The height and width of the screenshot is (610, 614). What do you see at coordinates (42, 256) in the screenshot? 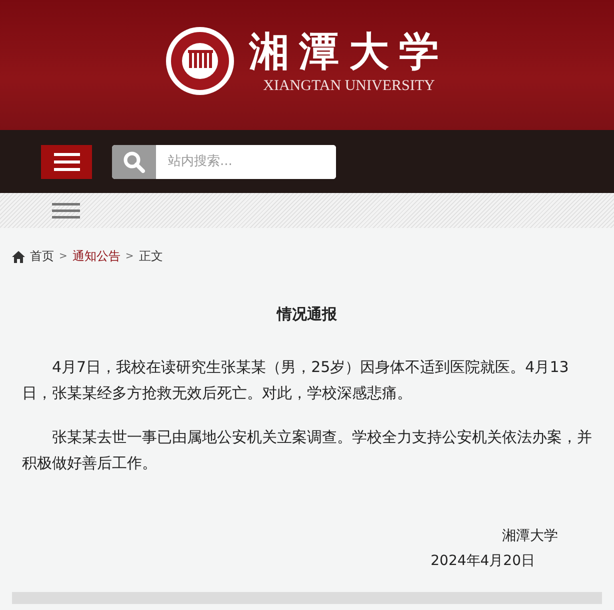
I see `breadcrumb-link: 首页` at bounding box center [42, 256].